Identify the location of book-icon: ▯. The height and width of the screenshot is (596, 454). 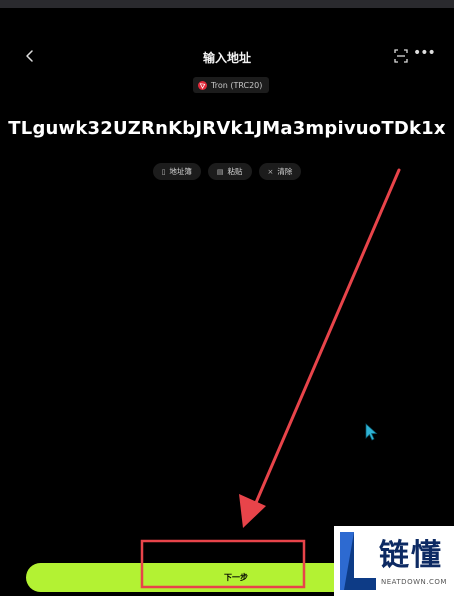
(163, 171).